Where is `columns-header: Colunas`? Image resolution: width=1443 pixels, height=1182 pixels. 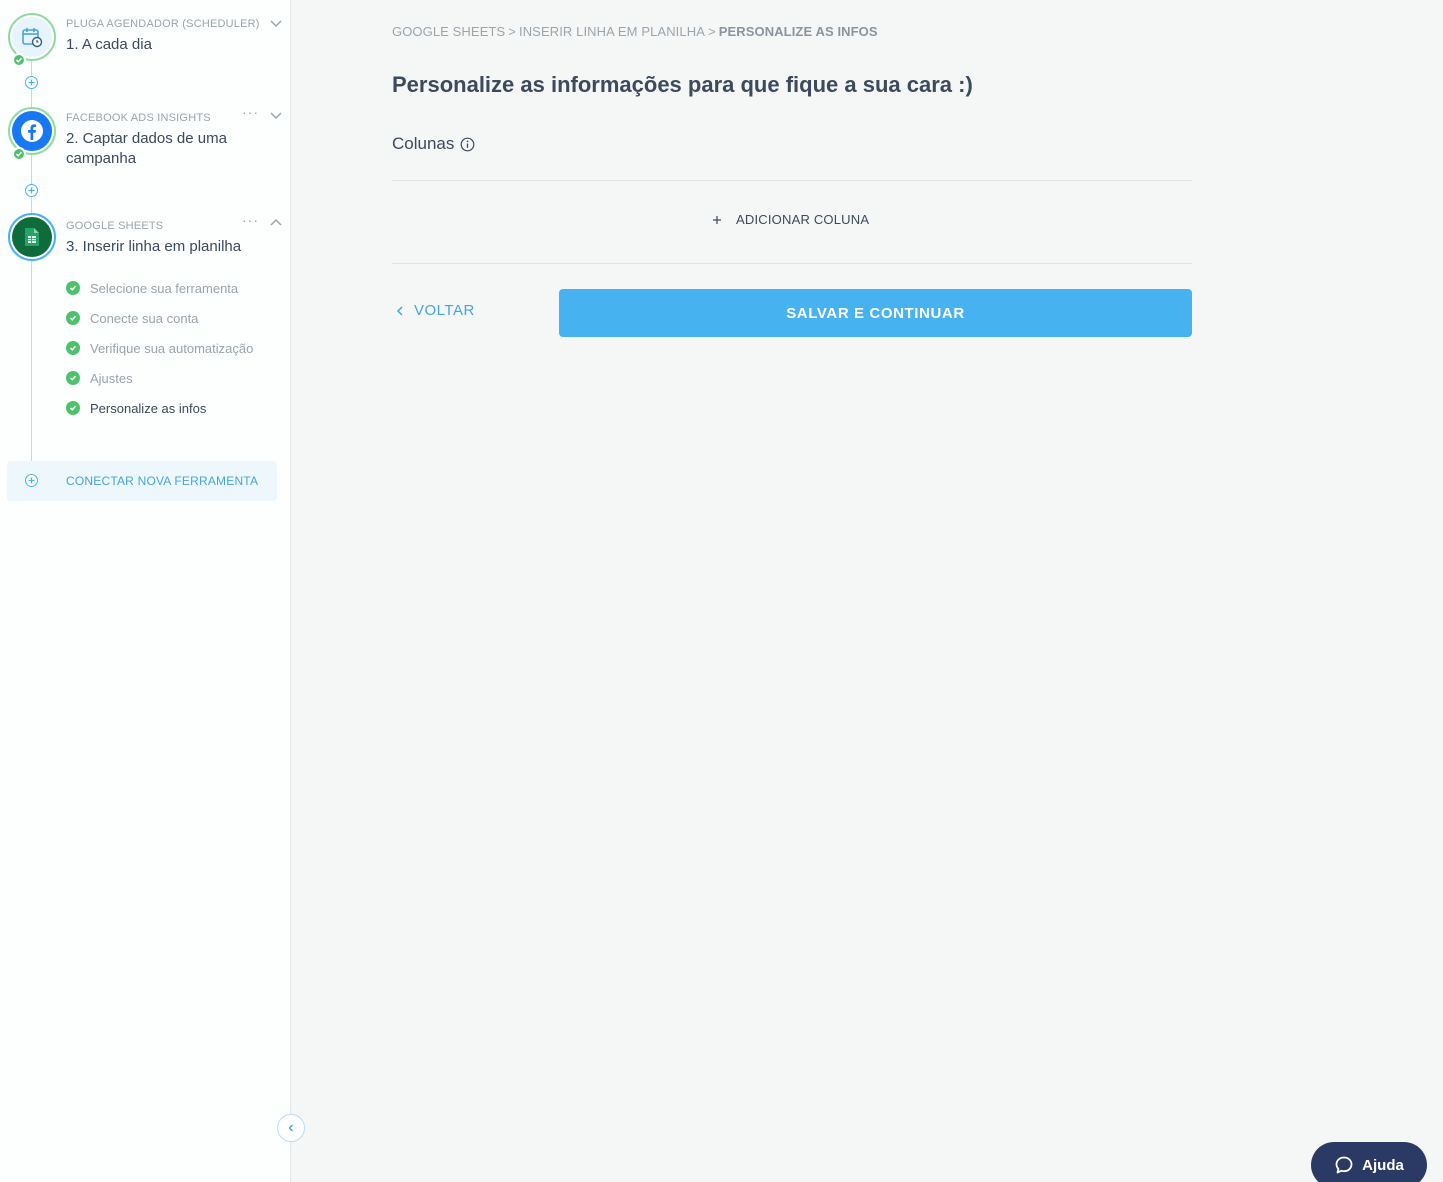 columns-header: Colunas is located at coordinates (433, 144).